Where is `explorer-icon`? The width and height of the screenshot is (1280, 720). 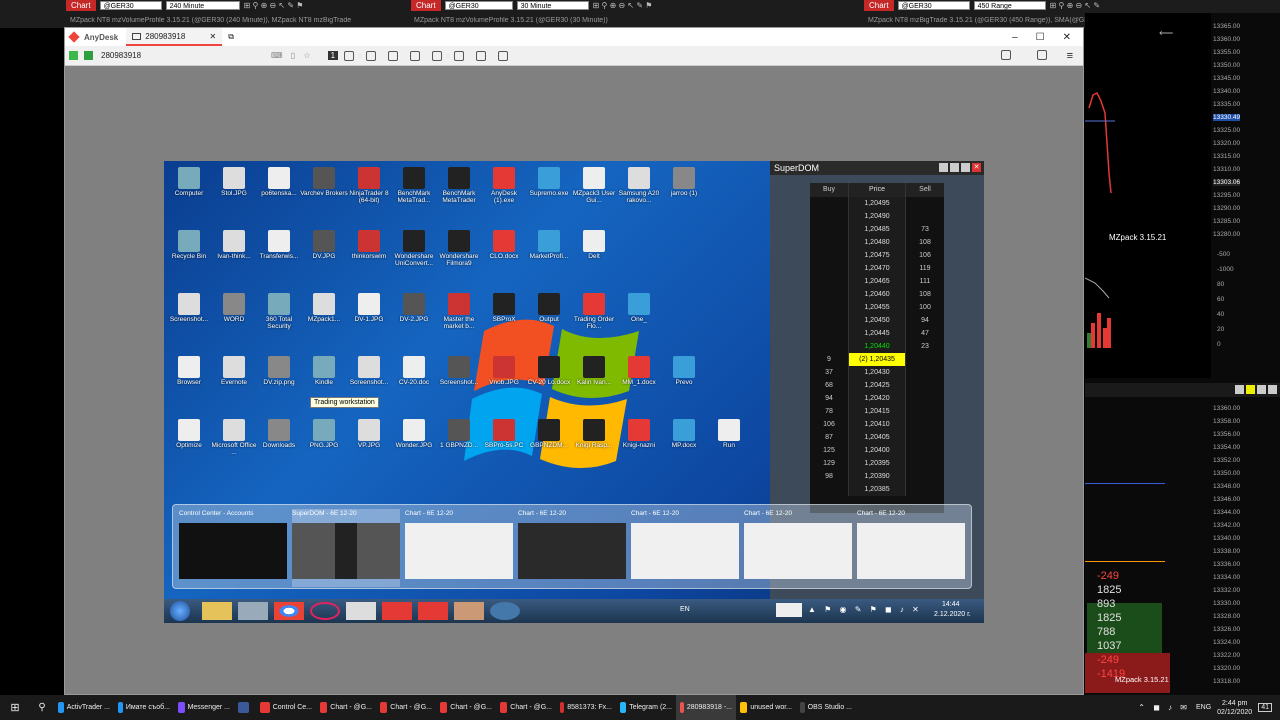 explorer-icon is located at coordinates (217, 611).